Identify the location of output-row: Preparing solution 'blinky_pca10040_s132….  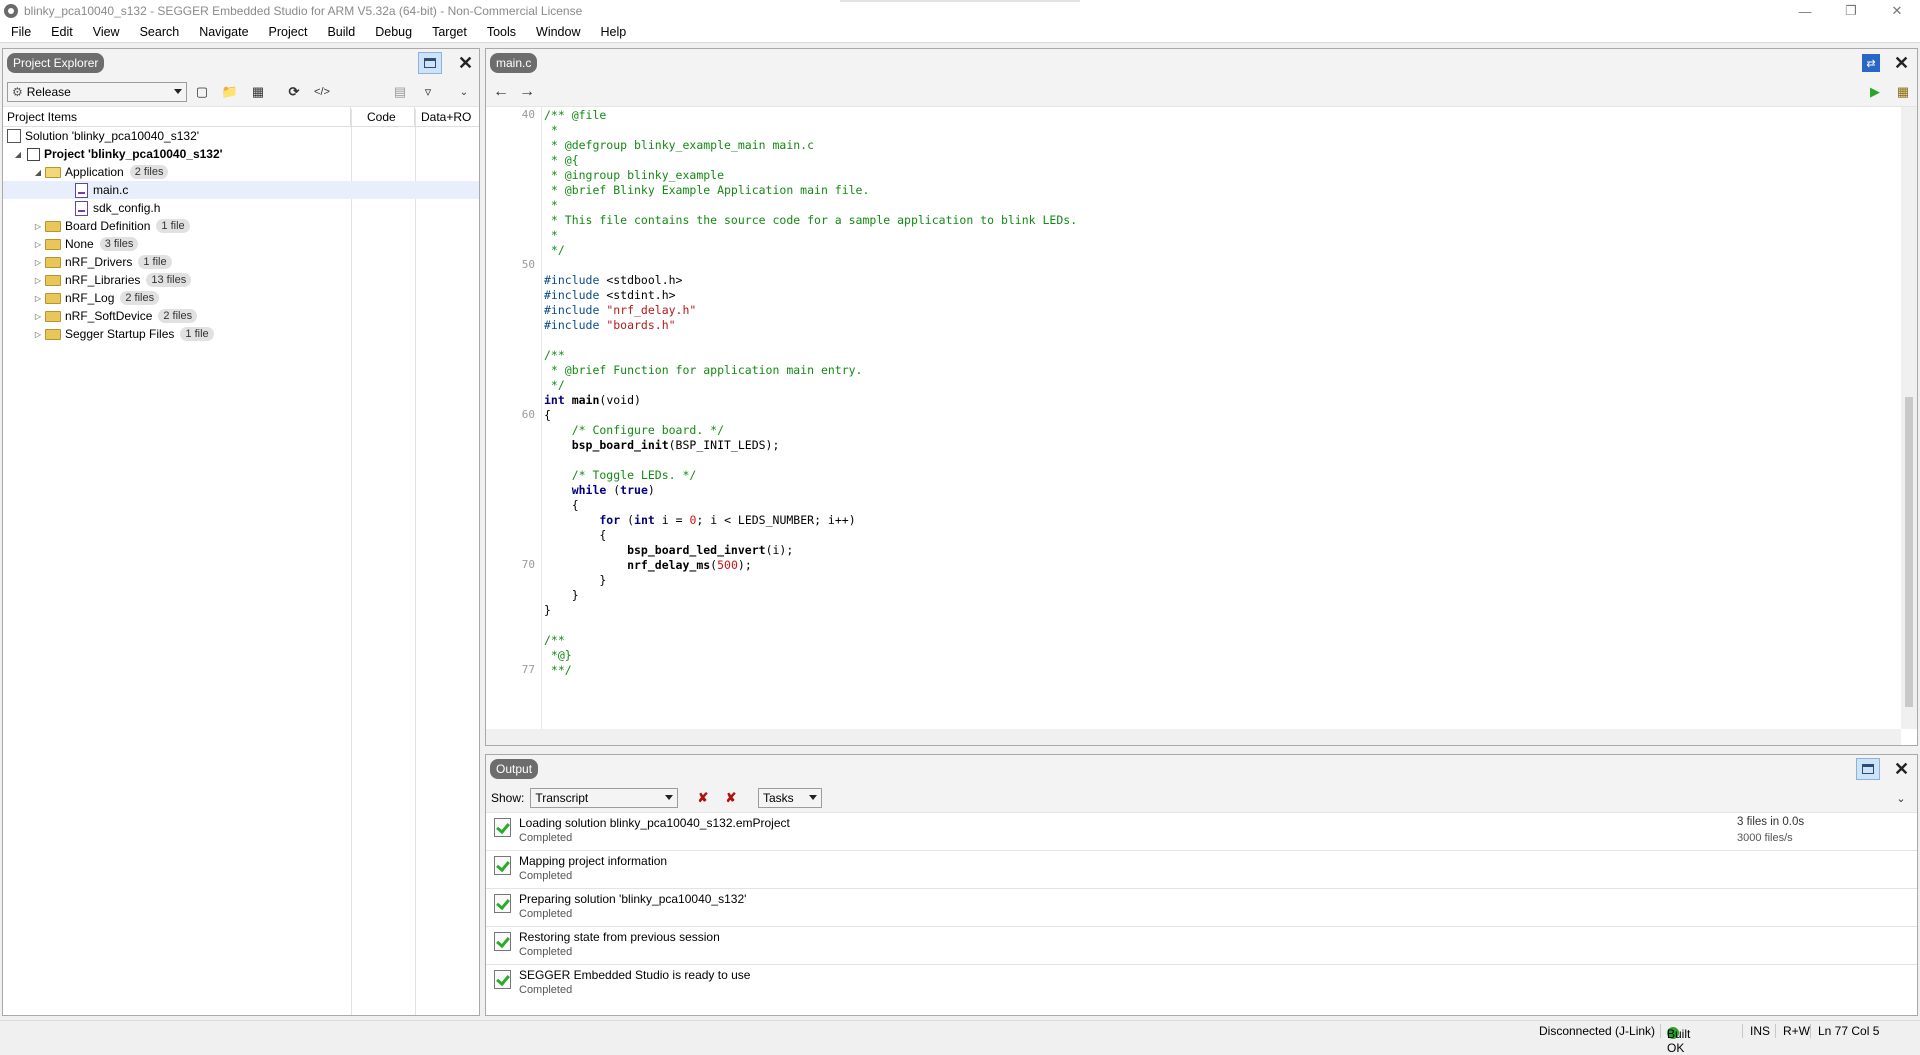
(1201, 908).